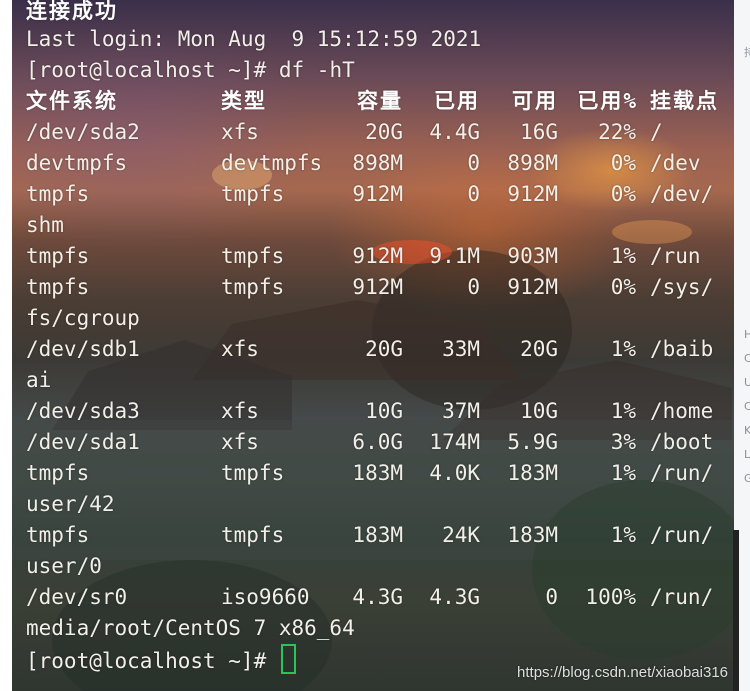 This screenshot has height=691, width=750. I want to click on cell-used: 24K, so click(461, 535).